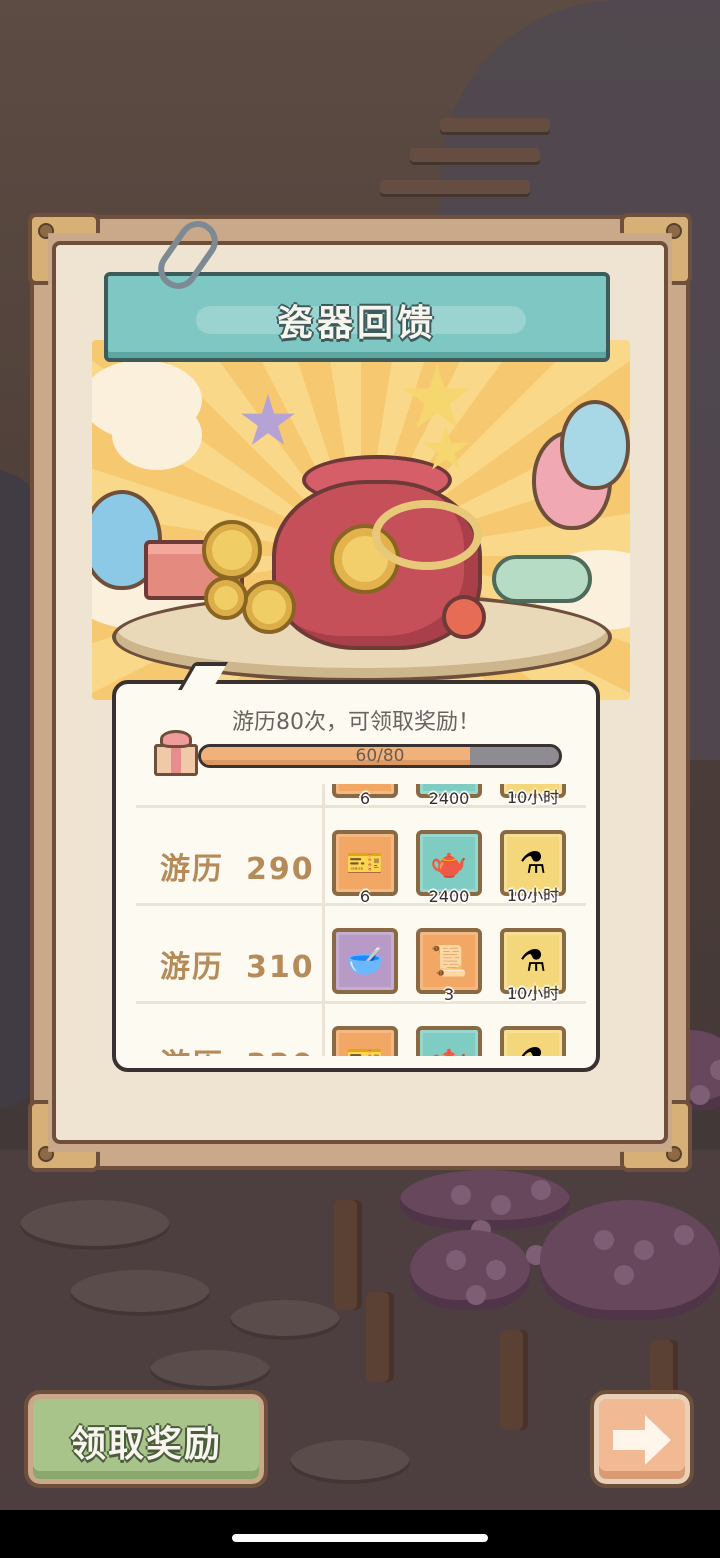  I want to click on reward-slot: 🥣, so click(365, 961).